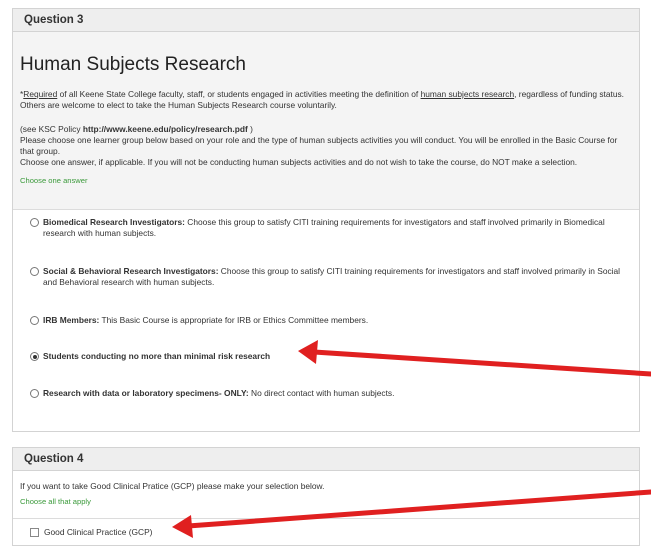  Describe the element at coordinates (326, 518) in the screenshot. I see `divider` at that location.